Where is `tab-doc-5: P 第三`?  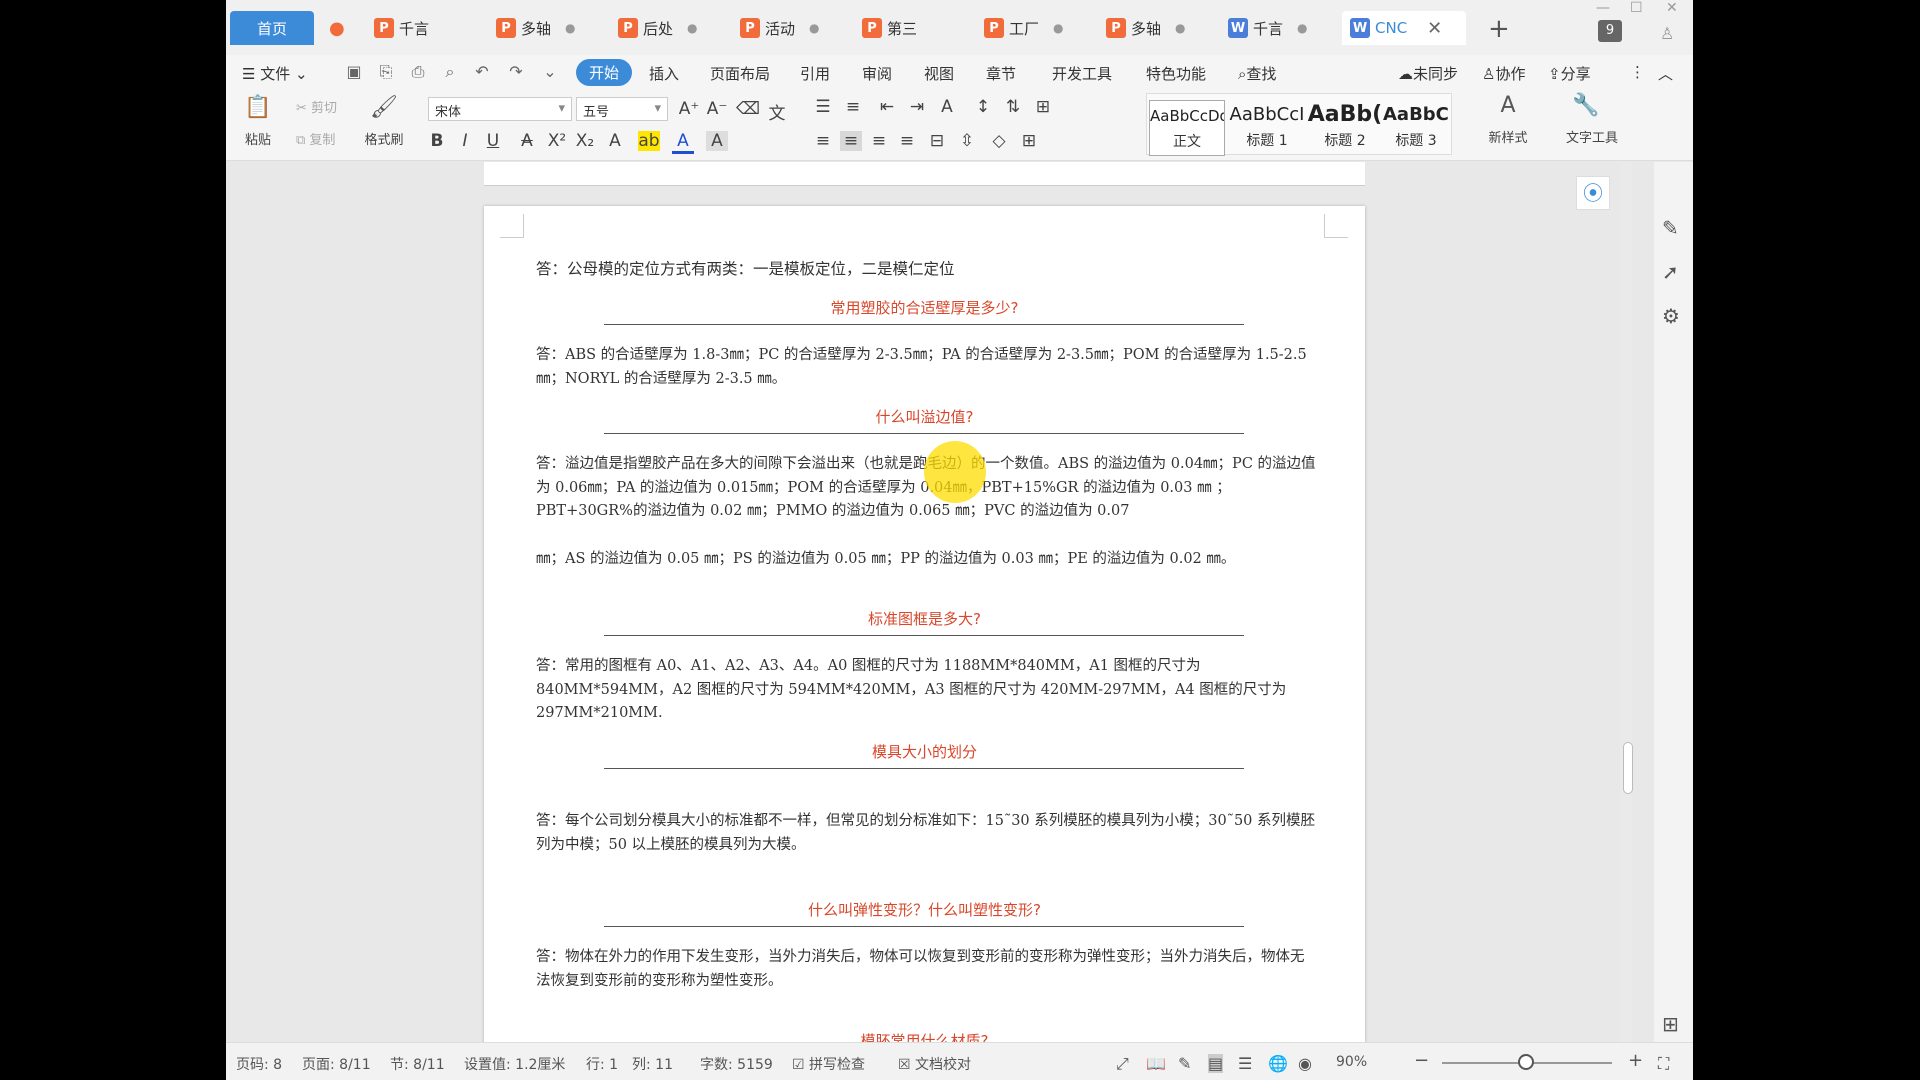 tab-doc-5: P 第三 is located at coordinates (909, 28).